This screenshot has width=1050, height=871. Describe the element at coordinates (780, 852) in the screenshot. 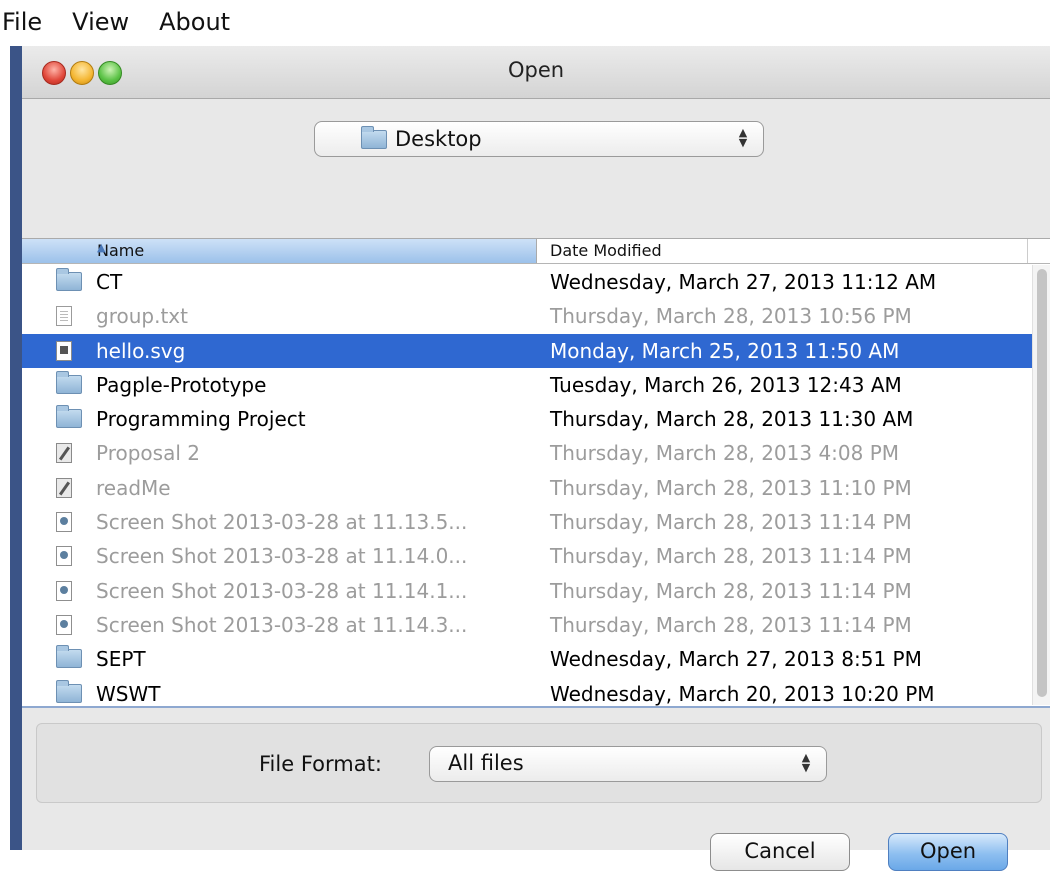

I see `cancel-button: Cancel` at that location.